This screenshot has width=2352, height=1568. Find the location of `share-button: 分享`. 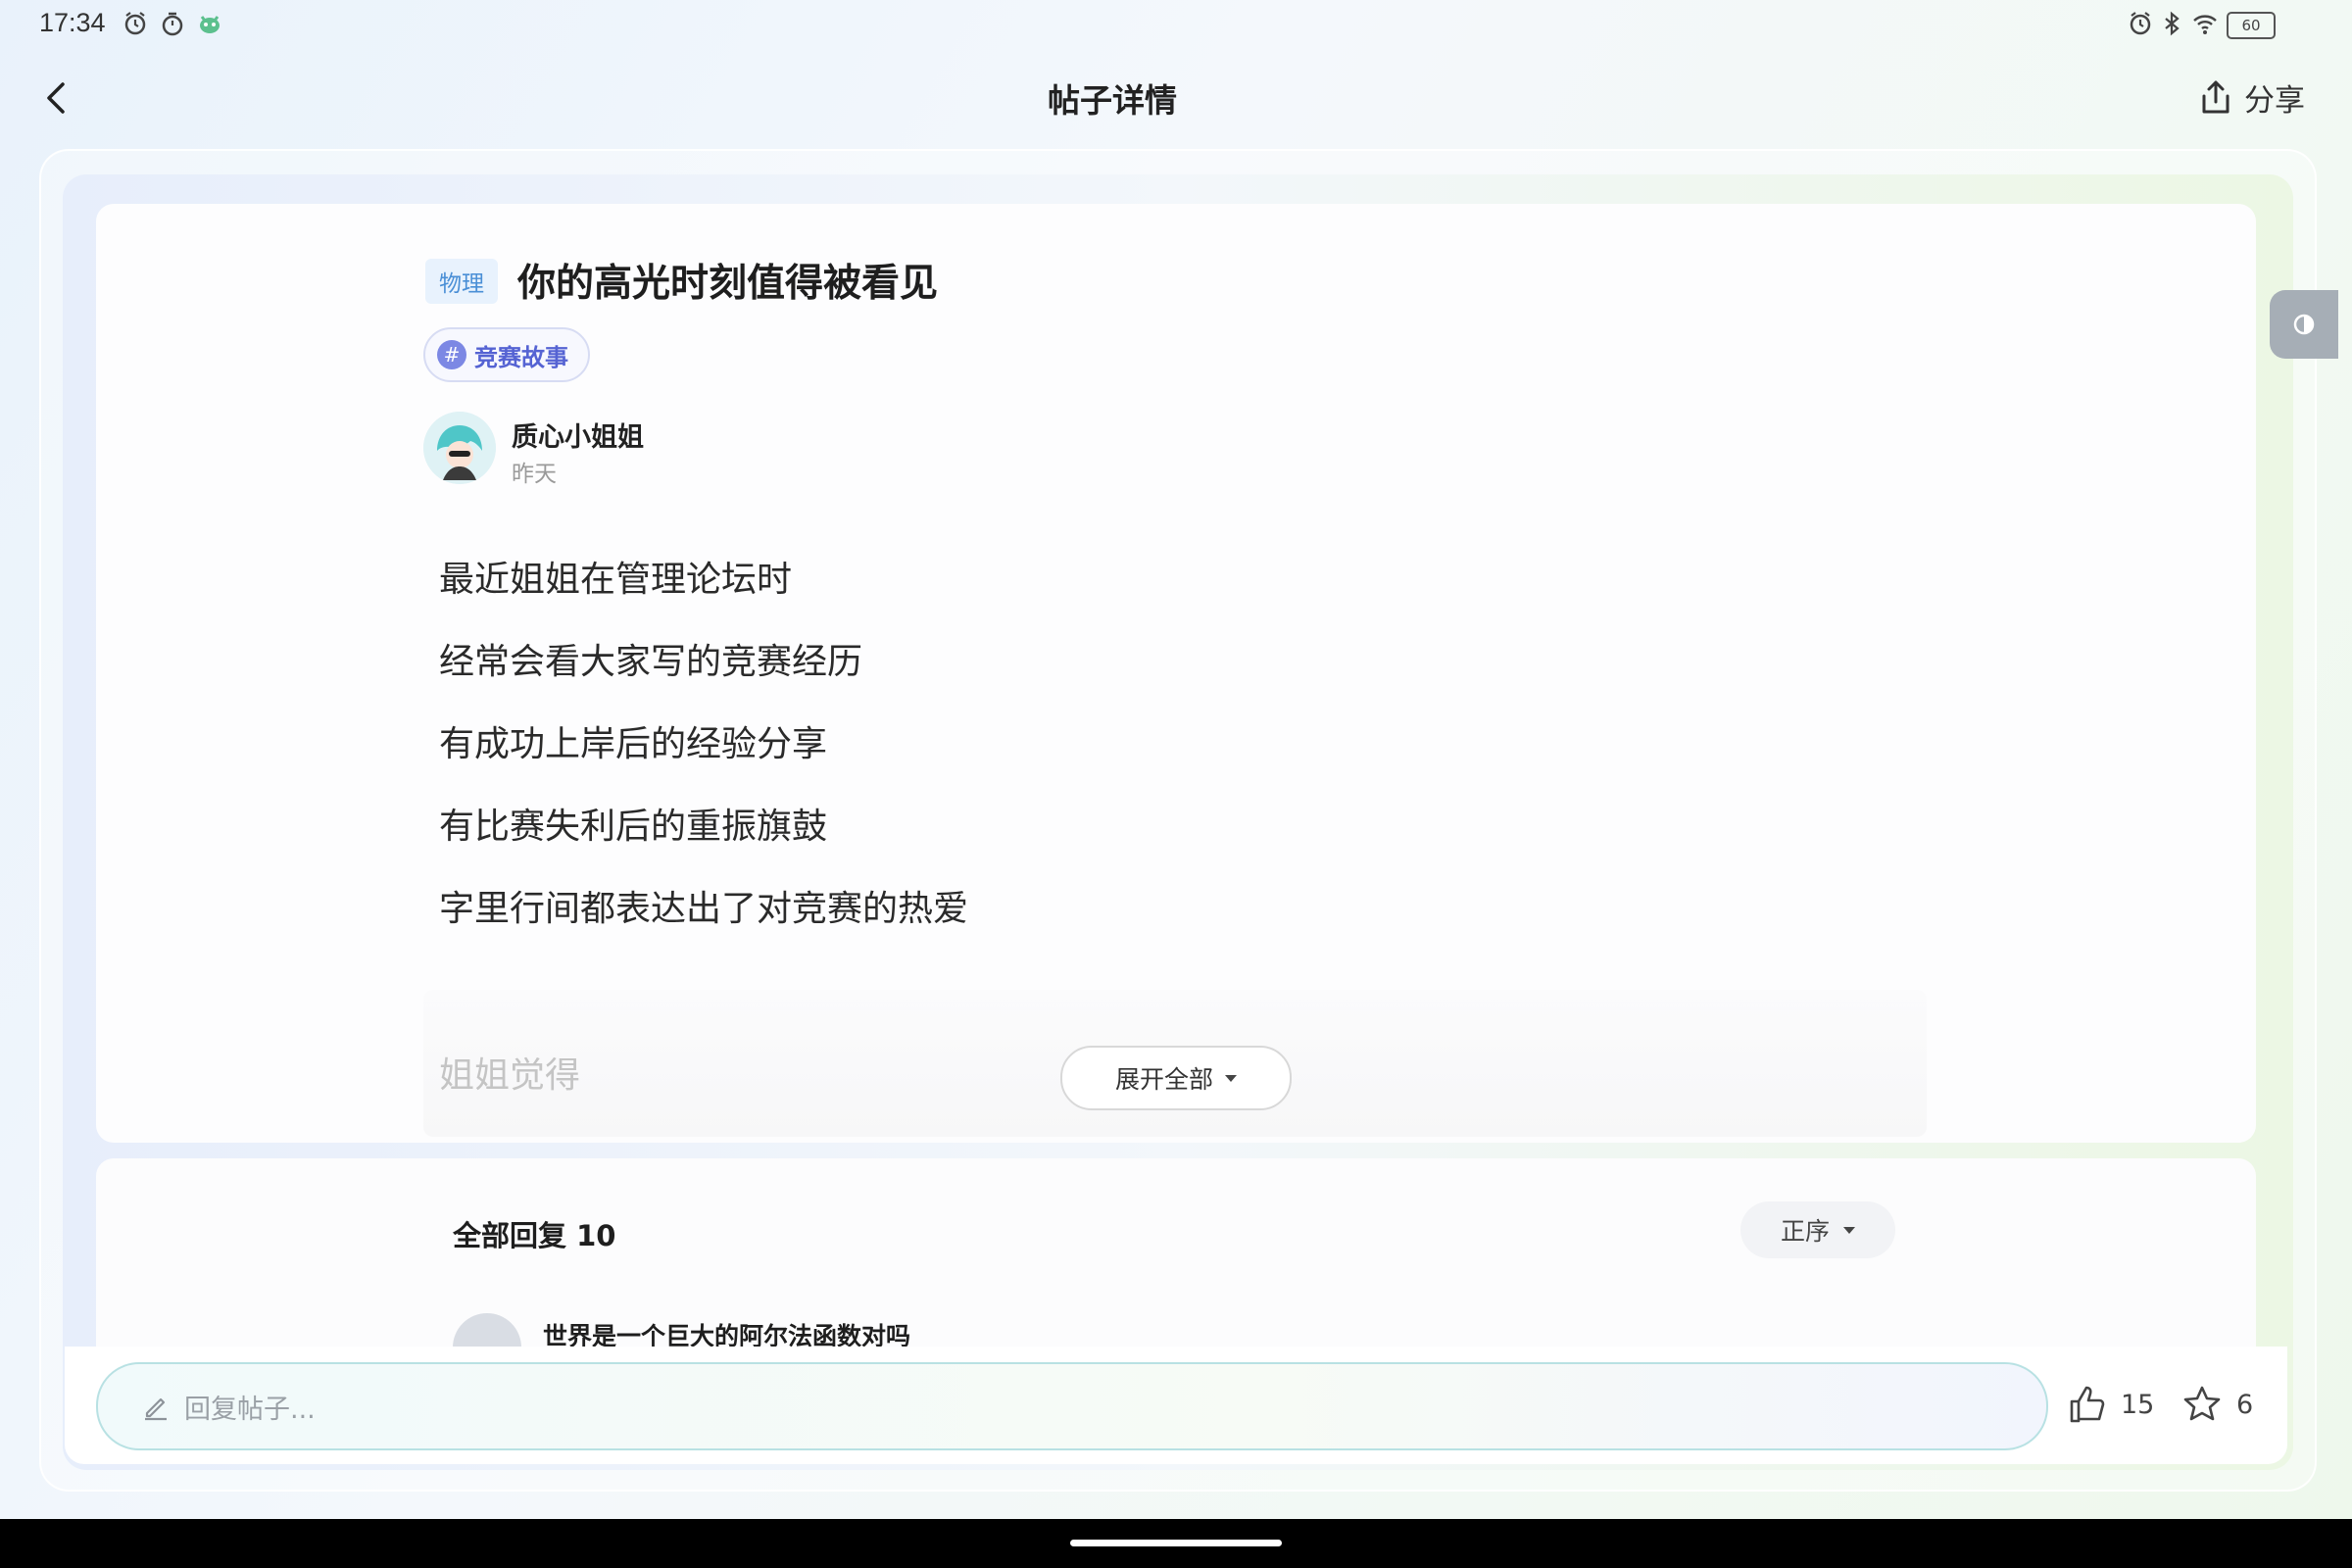

share-button: 分享 is located at coordinates (2252, 97).